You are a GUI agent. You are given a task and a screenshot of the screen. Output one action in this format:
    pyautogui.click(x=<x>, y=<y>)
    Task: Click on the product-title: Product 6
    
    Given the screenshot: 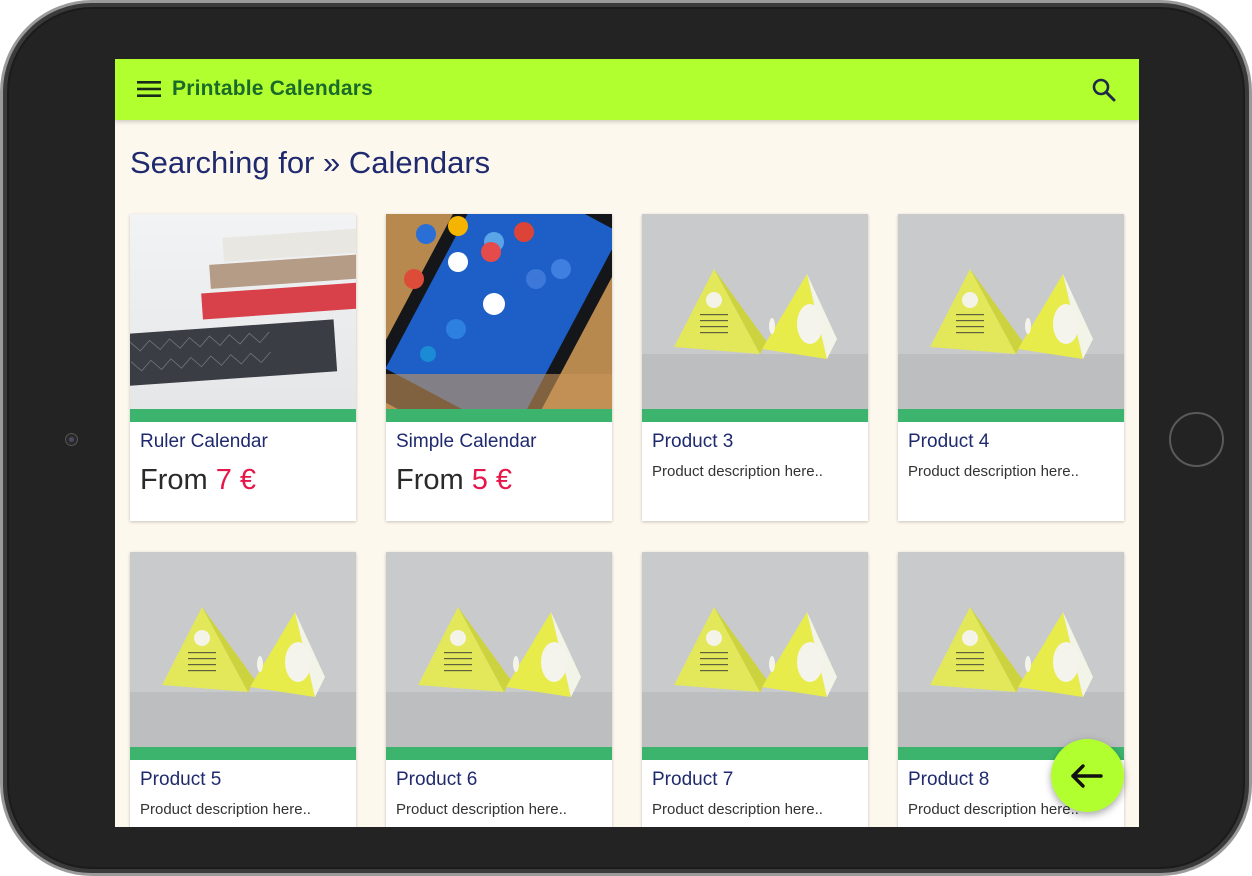 What is the action you would take?
    pyautogui.click(x=437, y=779)
    